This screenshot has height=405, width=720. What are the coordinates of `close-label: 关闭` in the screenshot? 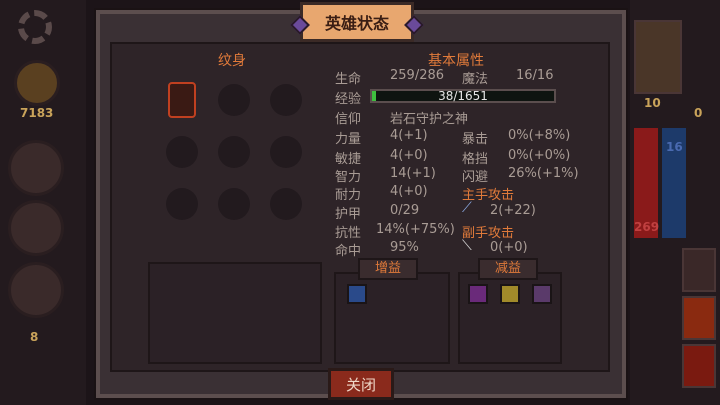 It's located at (360, 384).